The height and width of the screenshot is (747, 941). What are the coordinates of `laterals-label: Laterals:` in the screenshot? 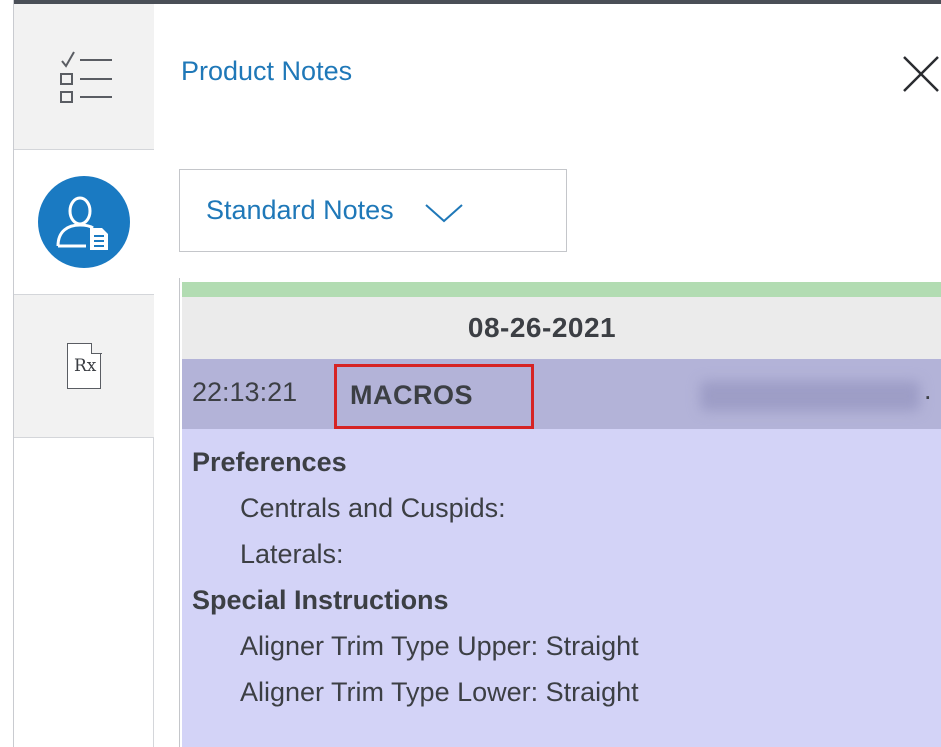 It's located at (292, 554).